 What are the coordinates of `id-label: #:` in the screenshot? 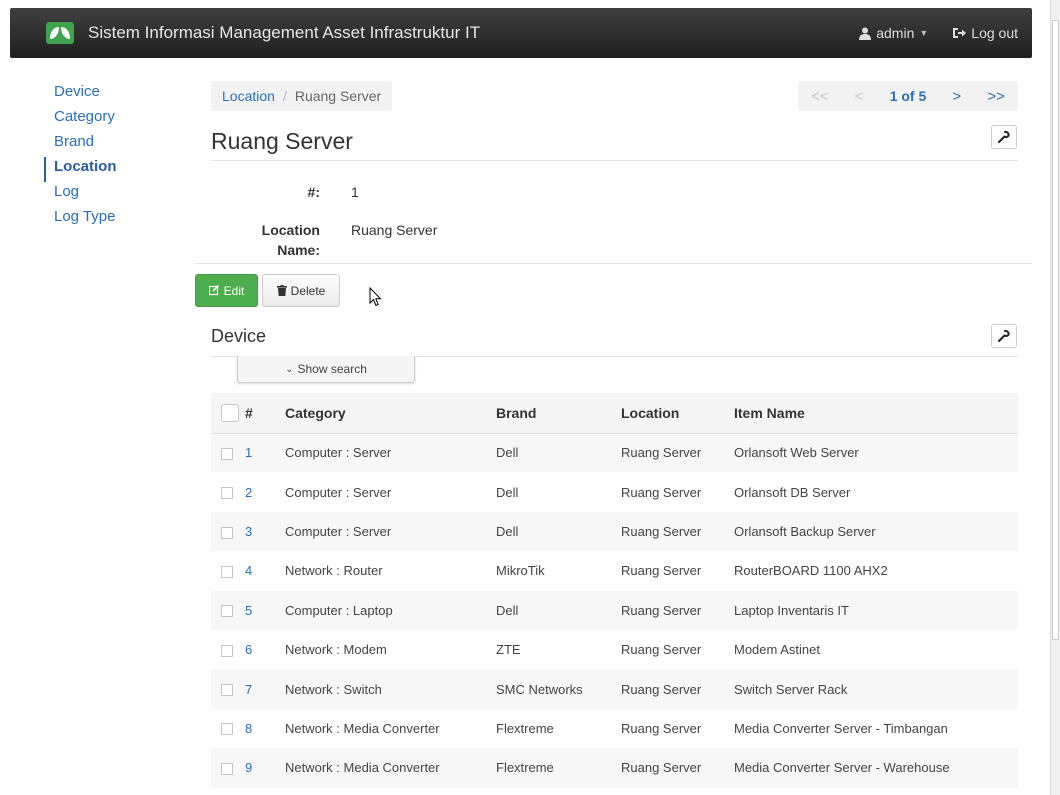 It's located at (313, 192).